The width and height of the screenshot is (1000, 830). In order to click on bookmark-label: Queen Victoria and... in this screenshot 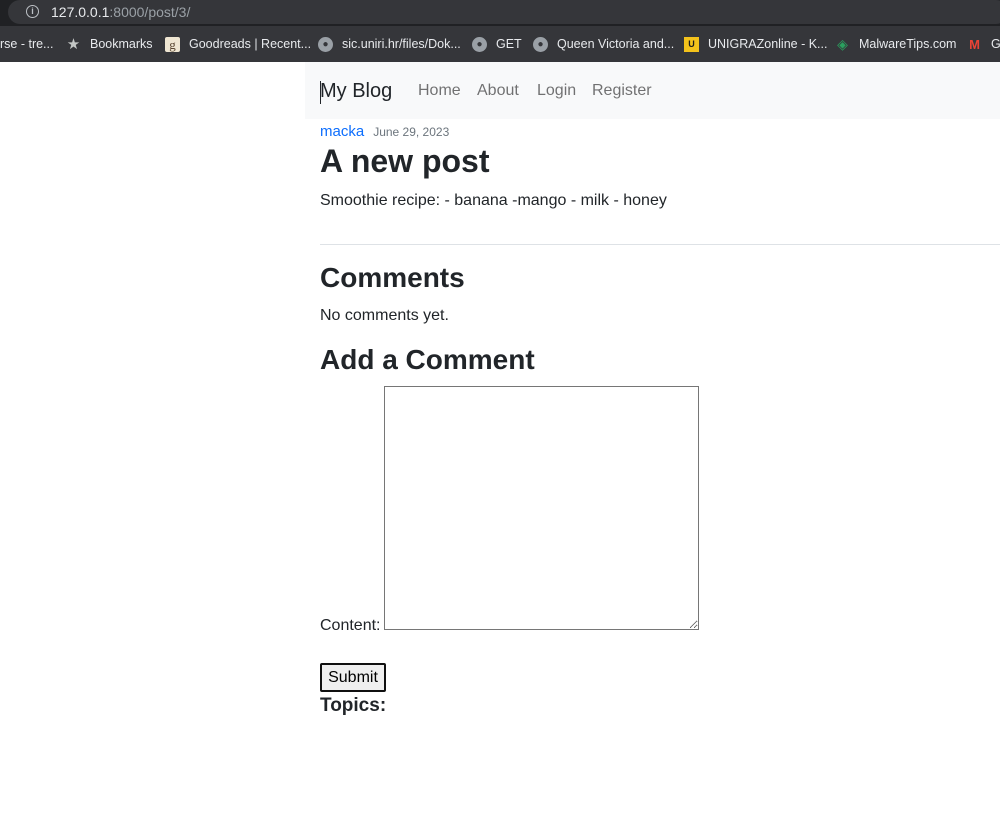, I will do `click(616, 44)`.